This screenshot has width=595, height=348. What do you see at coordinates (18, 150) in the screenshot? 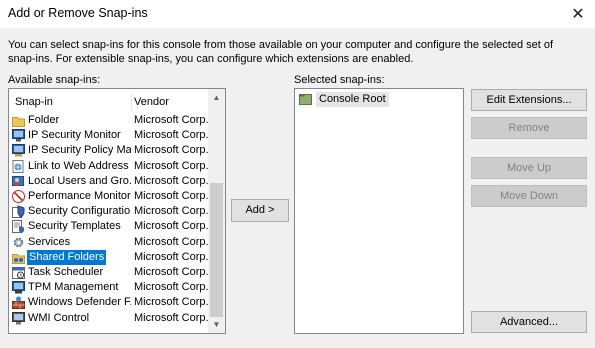
I see `ip-security-policy-icon` at bounding box center [18, 150].